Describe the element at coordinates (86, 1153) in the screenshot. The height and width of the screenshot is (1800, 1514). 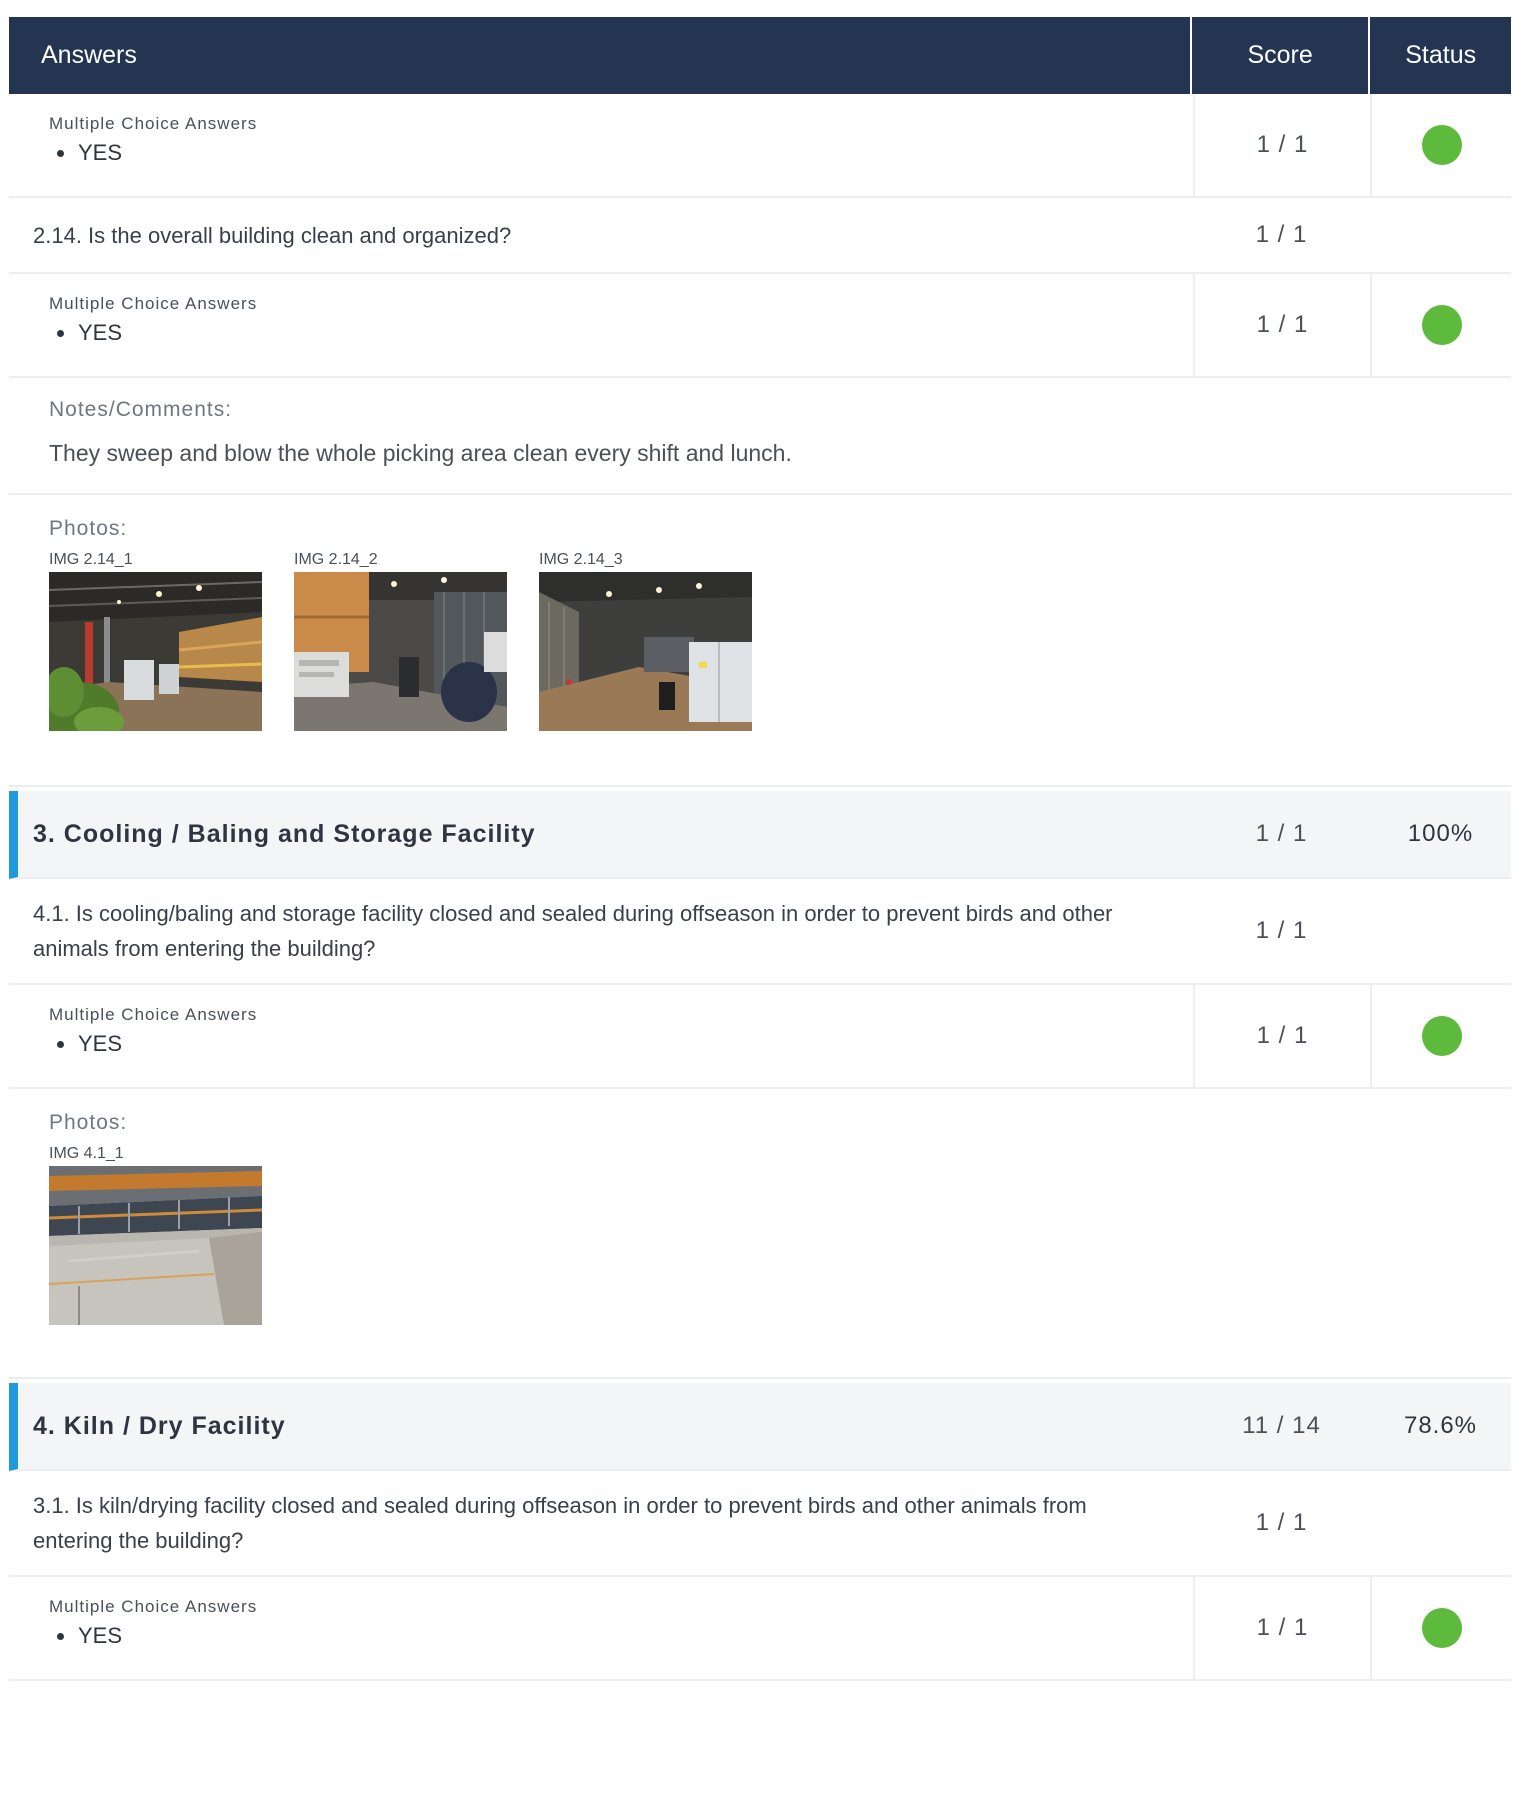
I see `photo-caption: IMG 4.1_1` at that location.